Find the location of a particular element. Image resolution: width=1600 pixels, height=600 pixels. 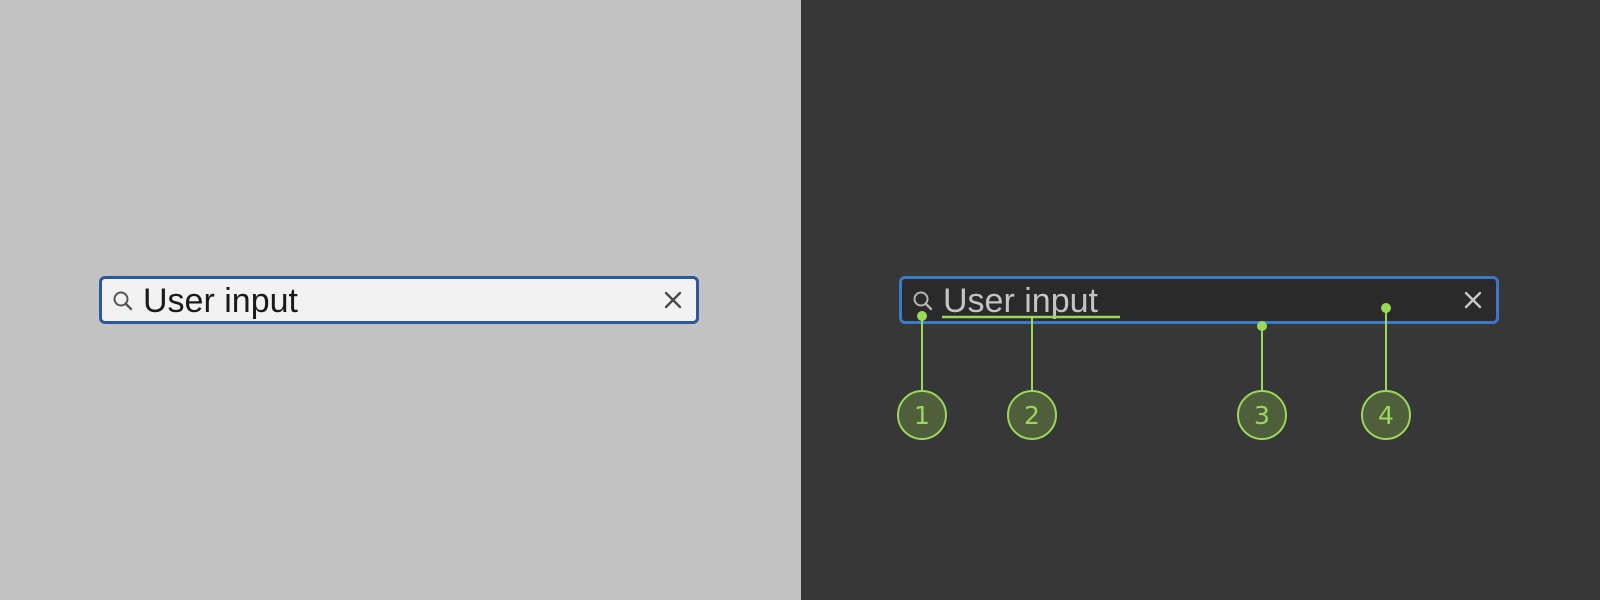

light-search-field: User input is located at coordinates (399, 300).